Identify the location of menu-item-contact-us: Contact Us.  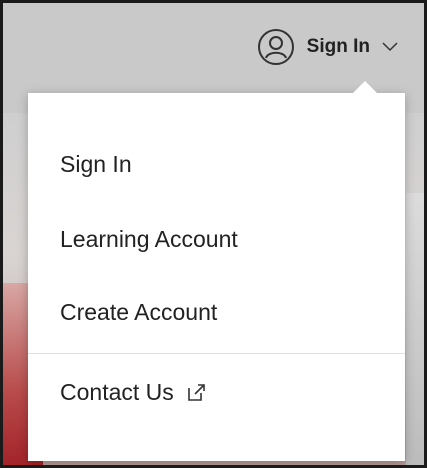
(133, 392).